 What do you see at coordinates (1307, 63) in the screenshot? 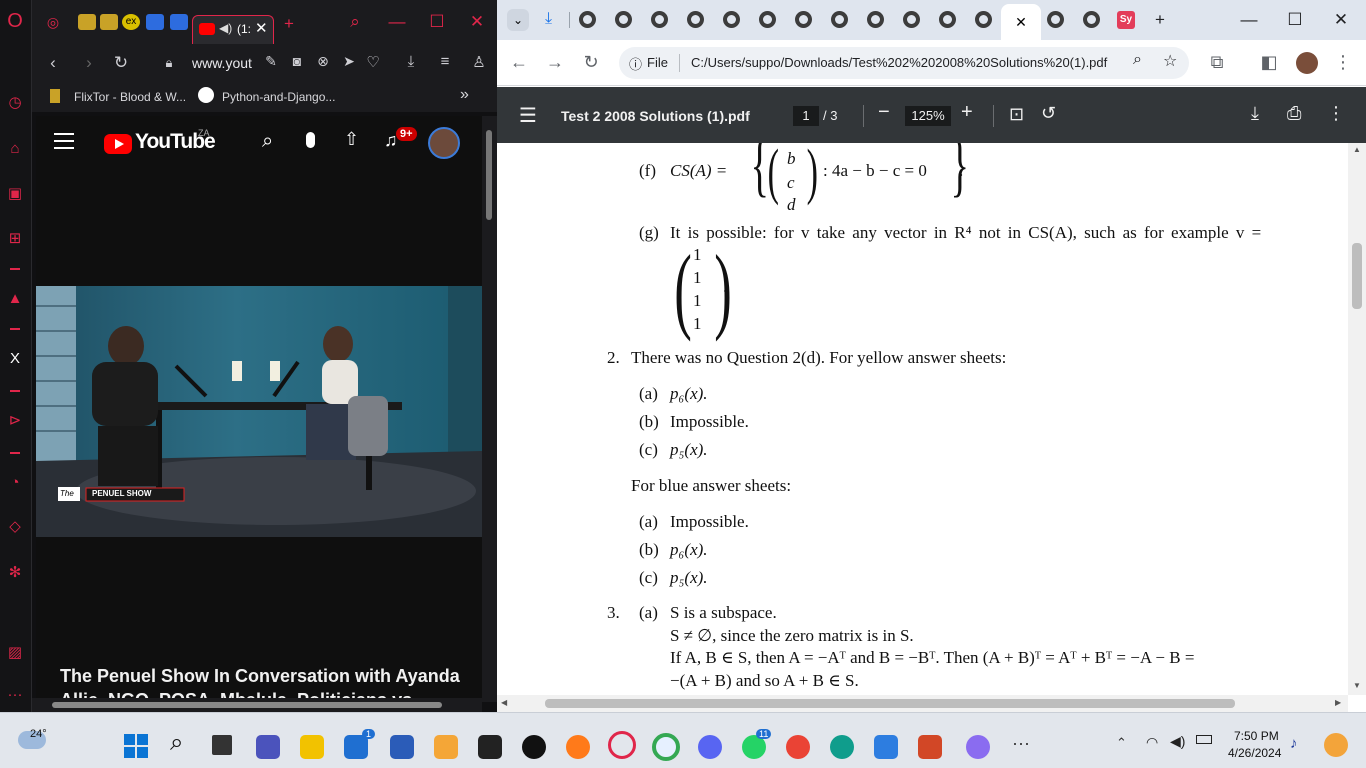
I see `profile-avatar` at bounding box center [1307, 63].